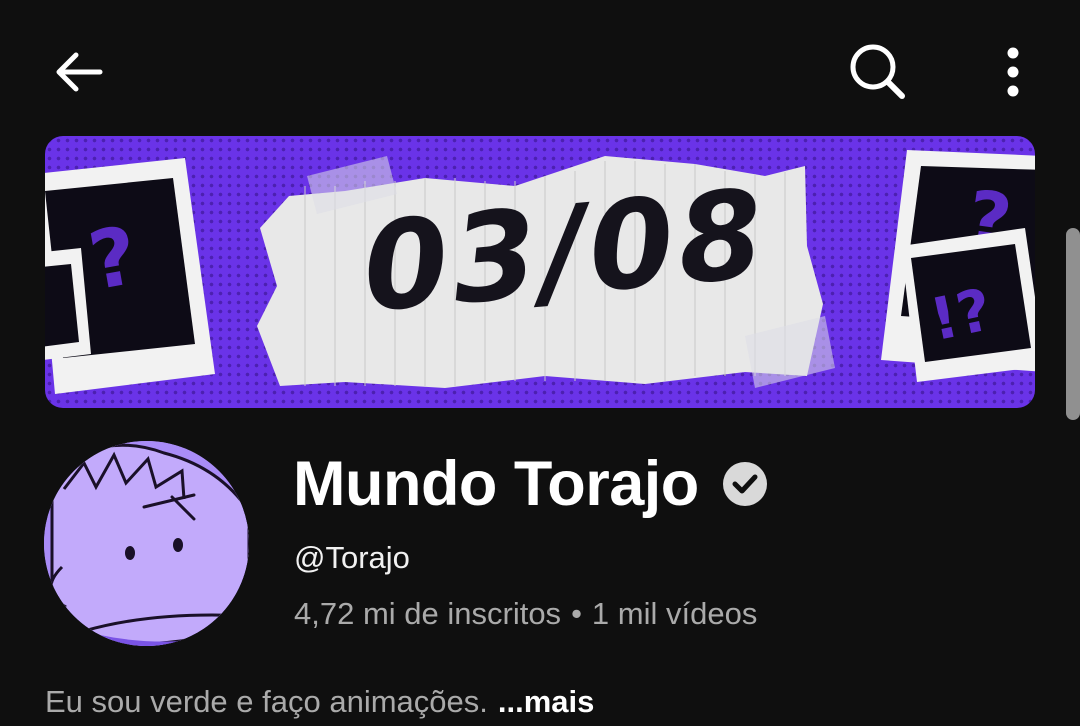 The image size is (1080, 726). I want to click on channel-name: Mundo Torajo, so click(531, 484).